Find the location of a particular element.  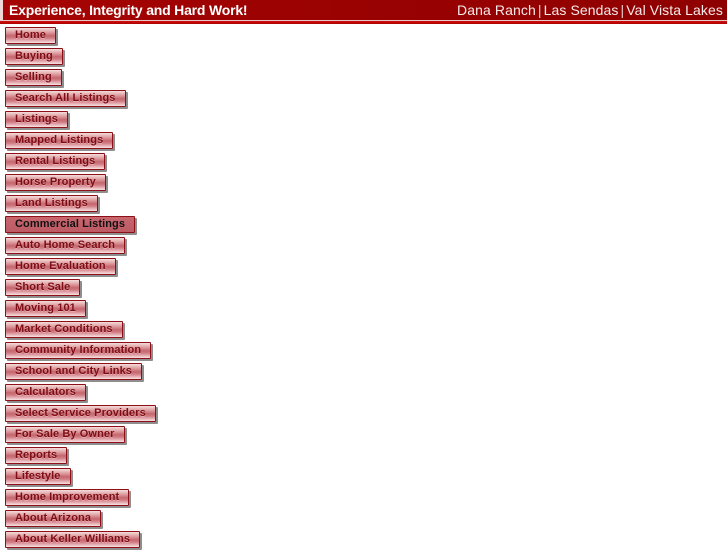

nav-item-commercial-listings: Commercial Listings is located at coordinates (70, 224).